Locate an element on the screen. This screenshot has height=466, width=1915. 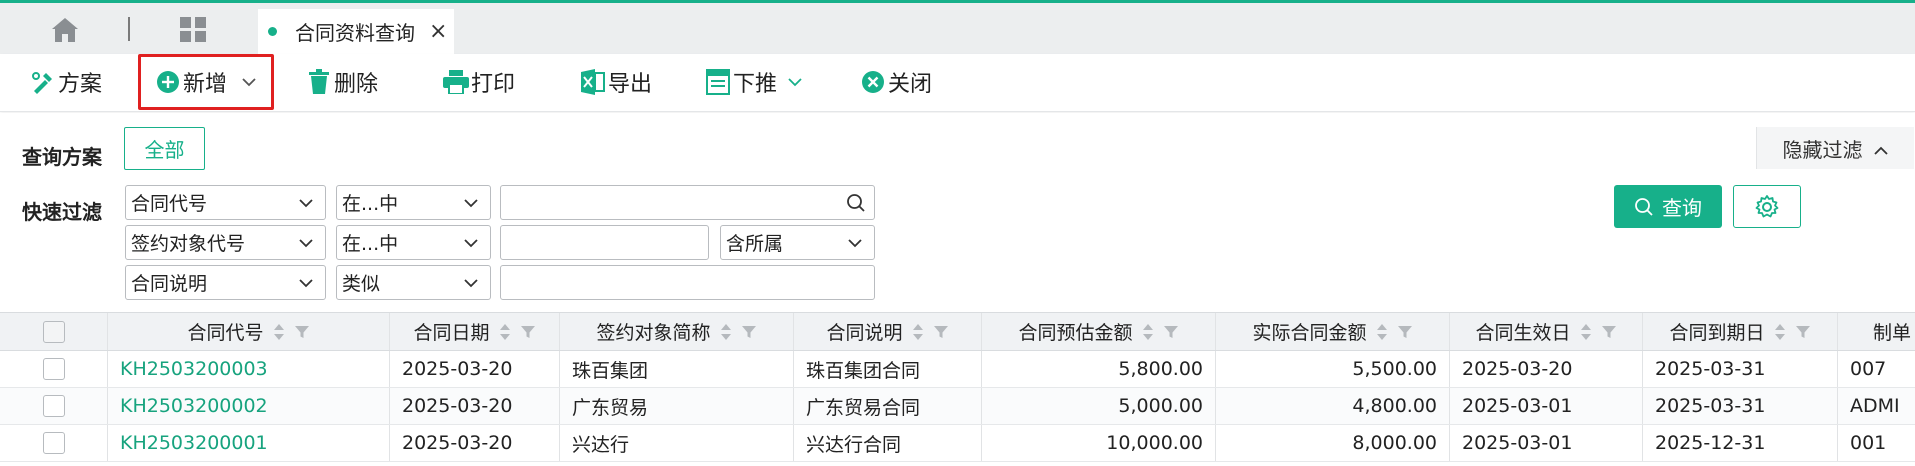
query-button: 查询 is located at coordinates (1668, 206).